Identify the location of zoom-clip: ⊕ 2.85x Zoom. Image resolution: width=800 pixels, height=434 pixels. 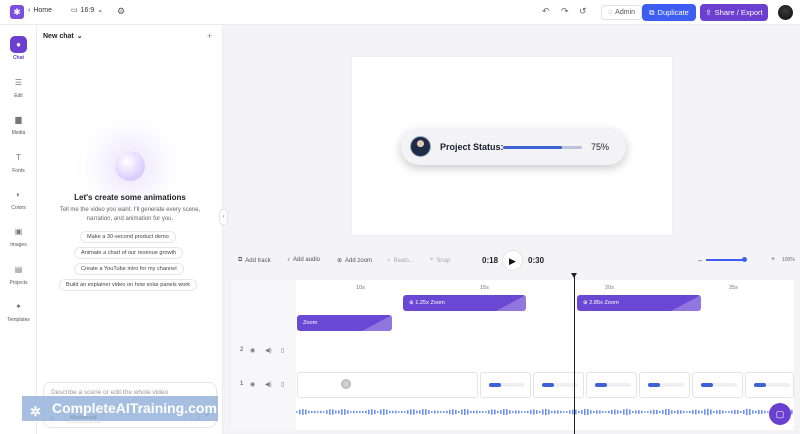
(639, 303).